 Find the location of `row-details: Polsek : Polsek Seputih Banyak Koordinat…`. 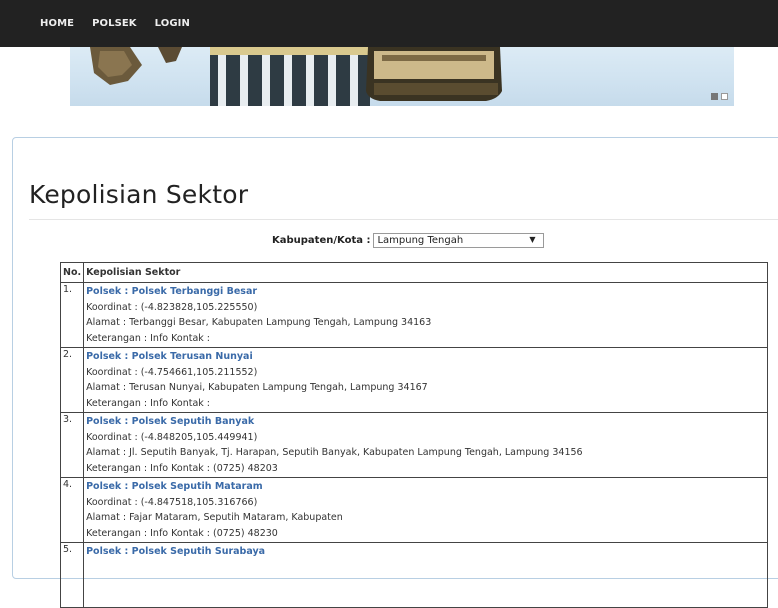

row-details: Polsek : Polsek Seputih Banyak Koordinat… is located at coordinates (425, 445).